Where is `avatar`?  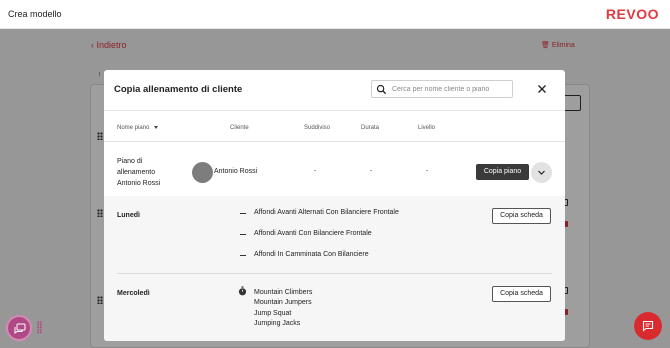
avatar is located at coordinates (202, 172).